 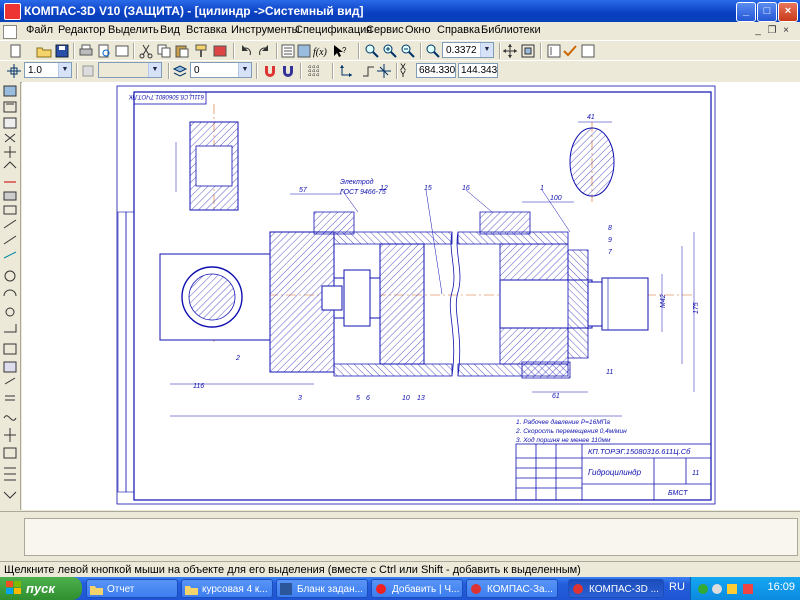 What do you see at coordinates (206, 30) in the screenshot?
I see `menu-insert: Вставка` at bounding box center [206, 30].